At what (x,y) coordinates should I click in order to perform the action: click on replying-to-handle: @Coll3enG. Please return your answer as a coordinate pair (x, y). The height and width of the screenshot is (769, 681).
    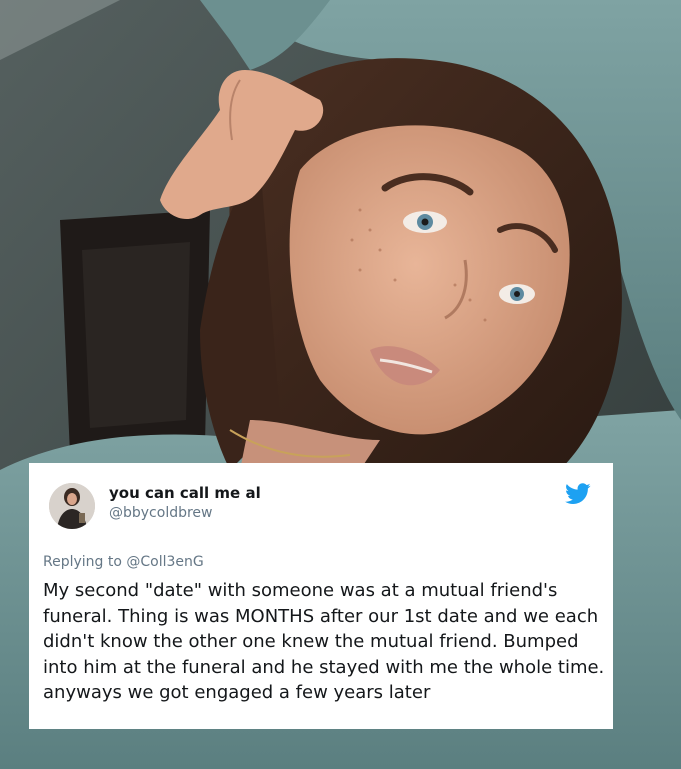
    Looking at the image, I should click on (164, 562).